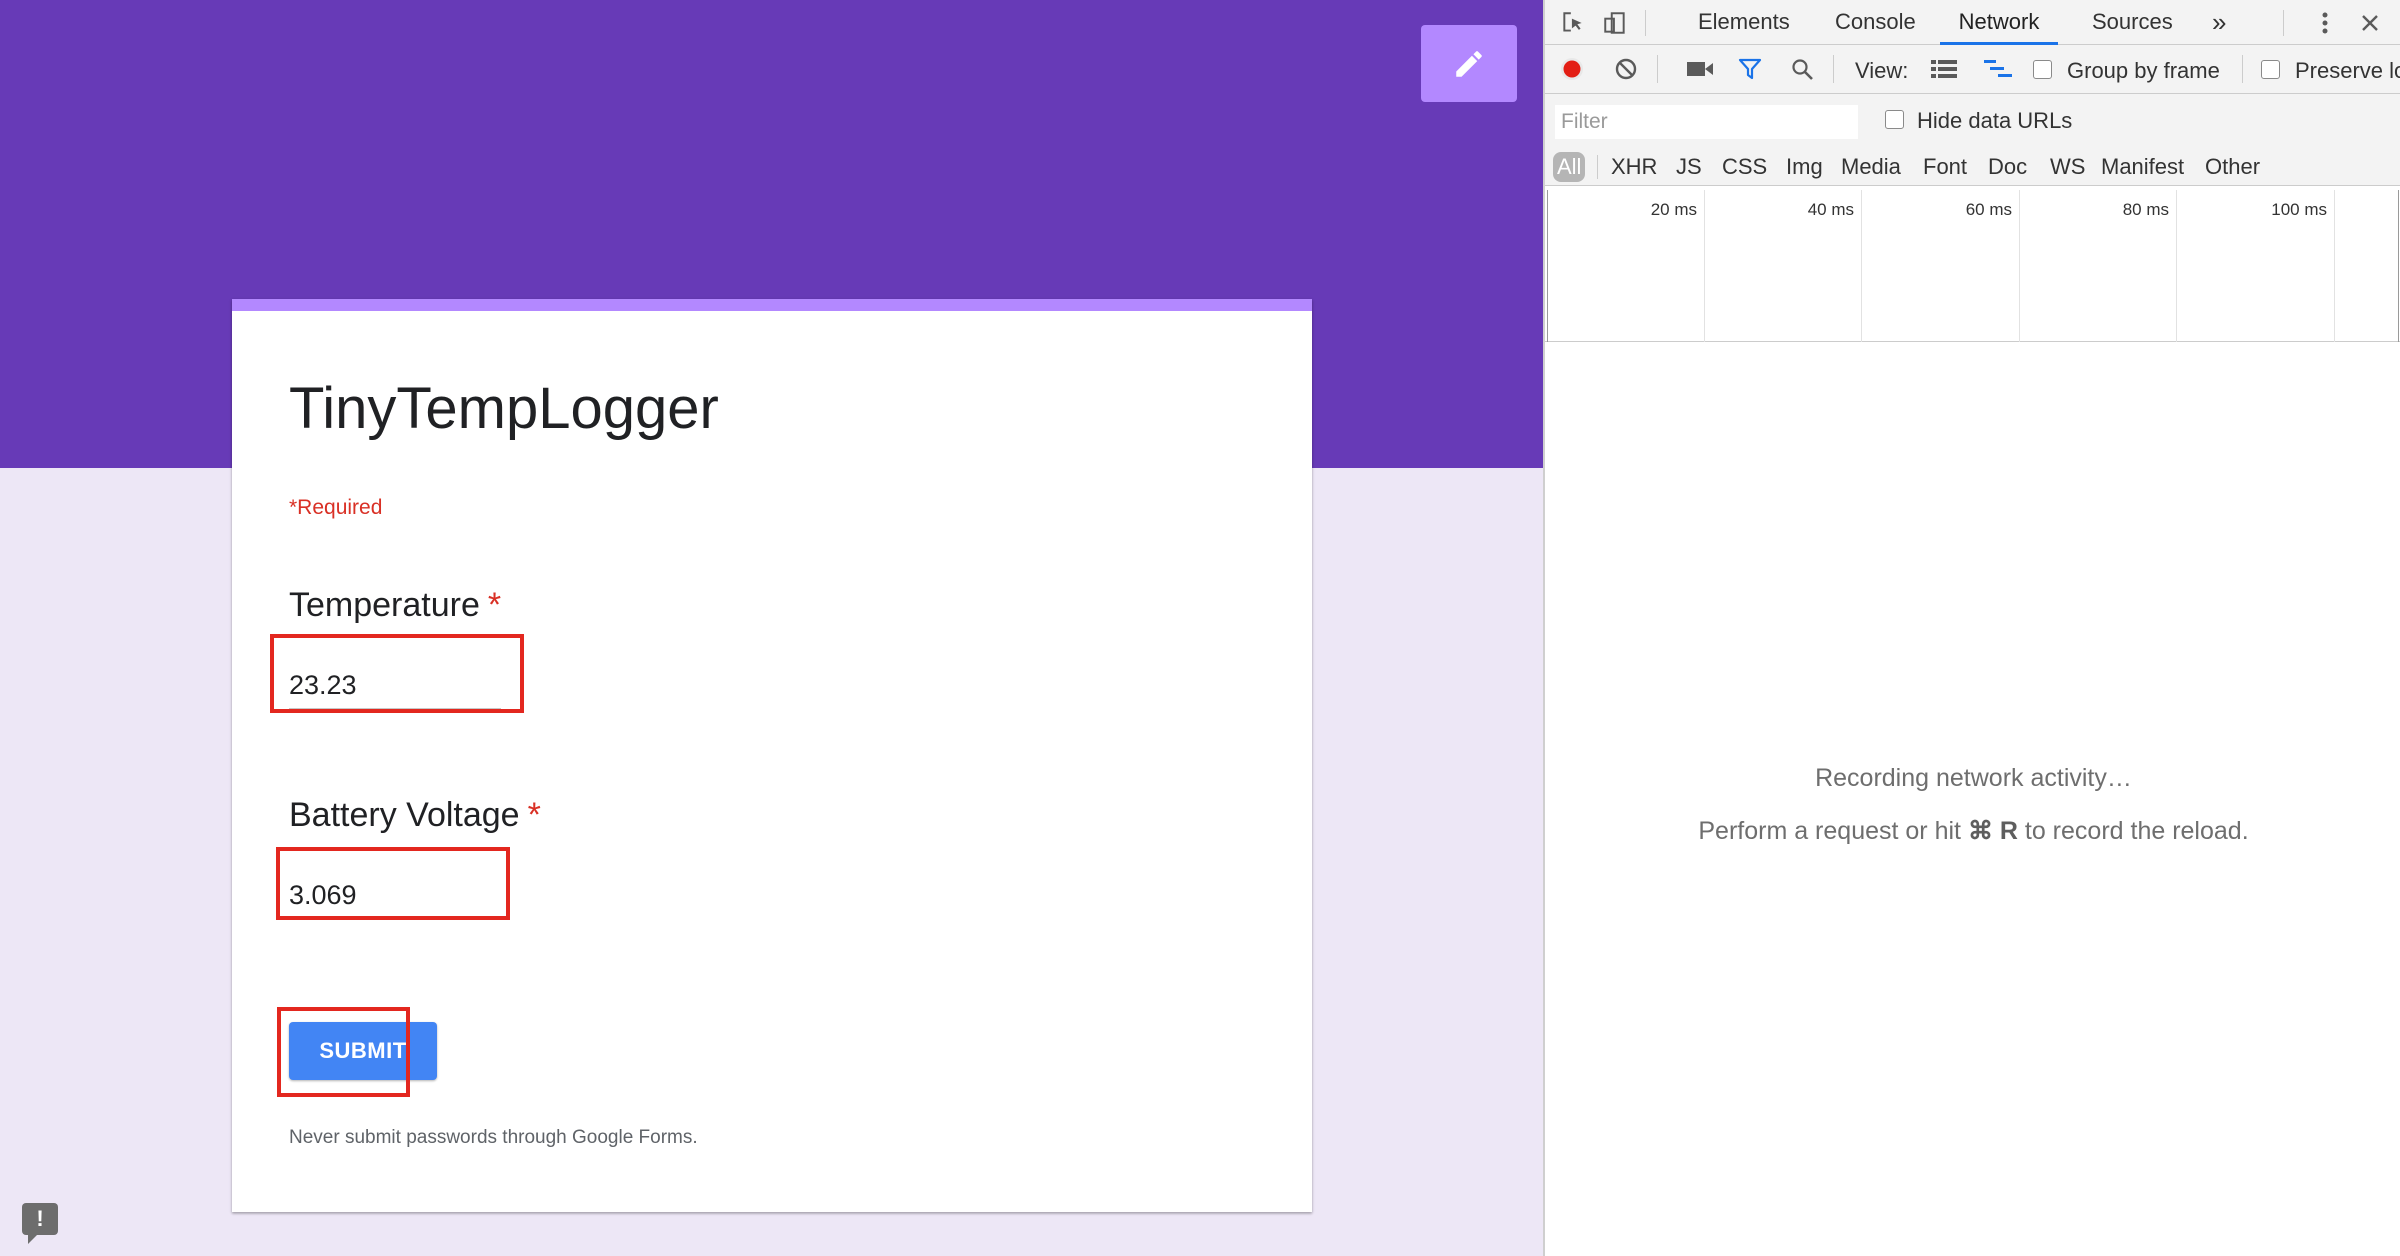 The image size is (2400, 1256). I want to click on reload-hint-after: to record the reload., so click(2136, 831).